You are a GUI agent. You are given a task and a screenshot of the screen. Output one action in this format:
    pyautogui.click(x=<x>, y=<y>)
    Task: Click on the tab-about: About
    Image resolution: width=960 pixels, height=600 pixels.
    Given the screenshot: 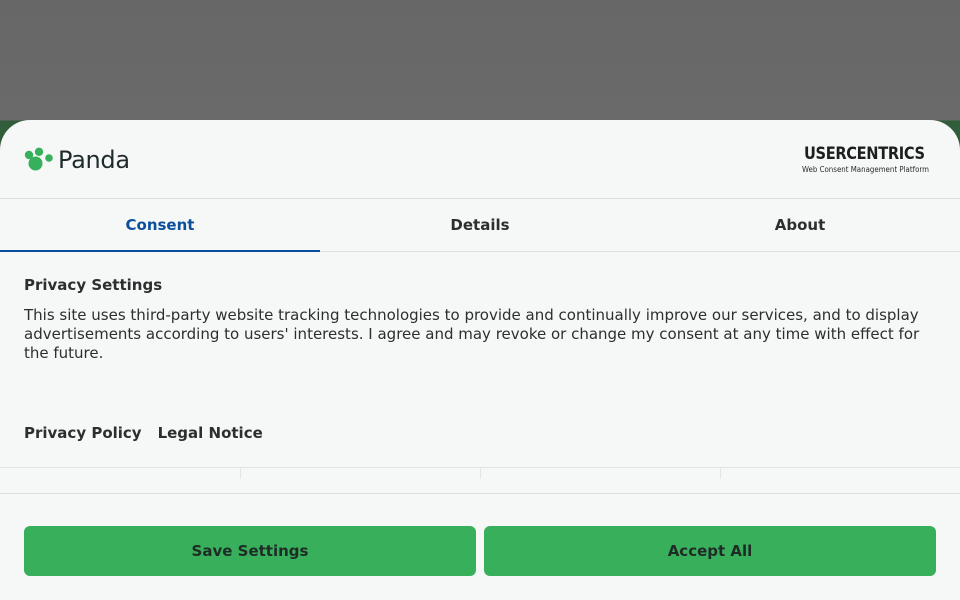 What is the action you would take?
    pyautogui.click(x=800, y=225)
    